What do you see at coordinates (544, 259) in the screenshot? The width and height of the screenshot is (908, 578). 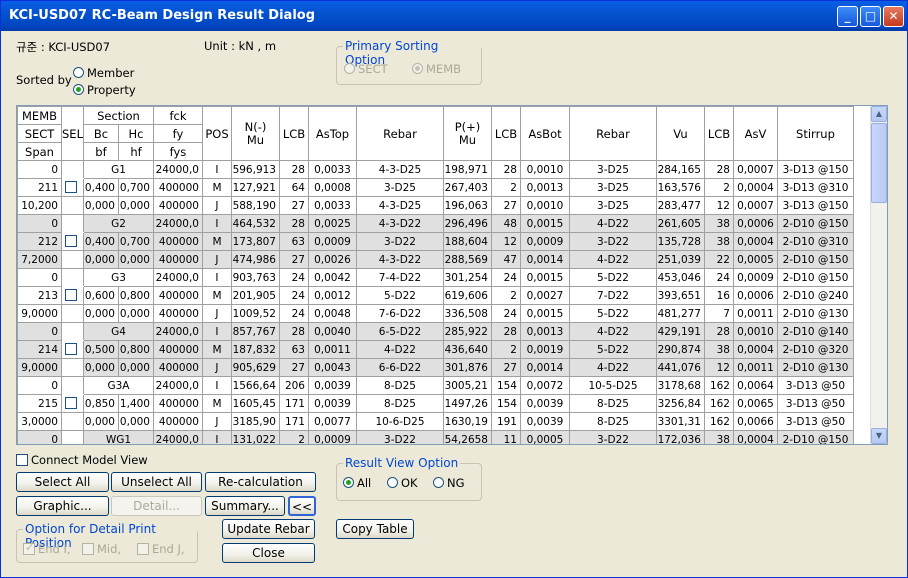 I see `table-cell: 0,0014` at bounding box center [544, 259].